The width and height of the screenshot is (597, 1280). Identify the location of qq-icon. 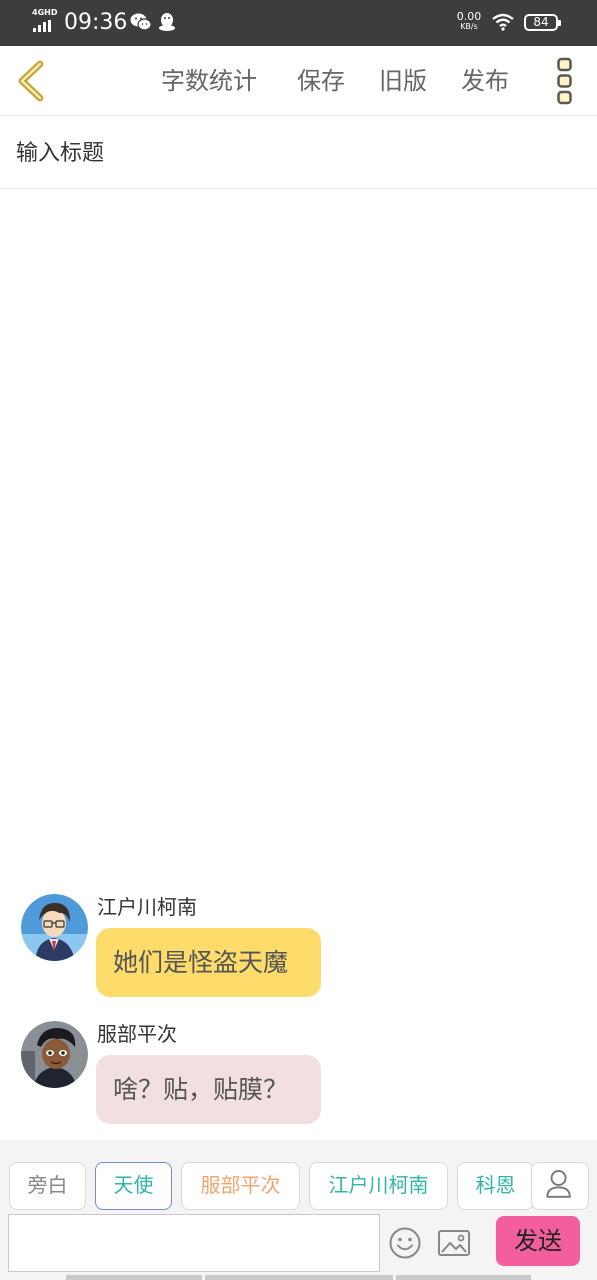
(167, 22).